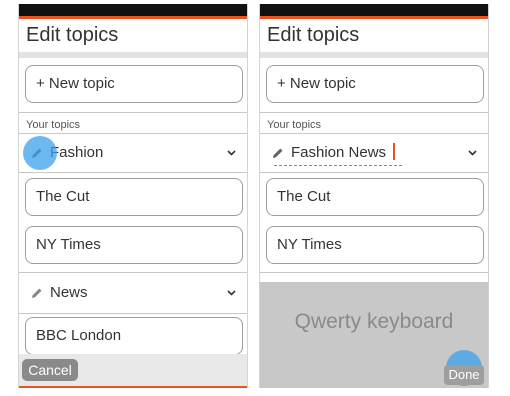 The image size is (510, 396). What do you see at coordinates (133, 293) in the screenshot?
I see `topic-row-news: News` at bounding box center [133, 293].